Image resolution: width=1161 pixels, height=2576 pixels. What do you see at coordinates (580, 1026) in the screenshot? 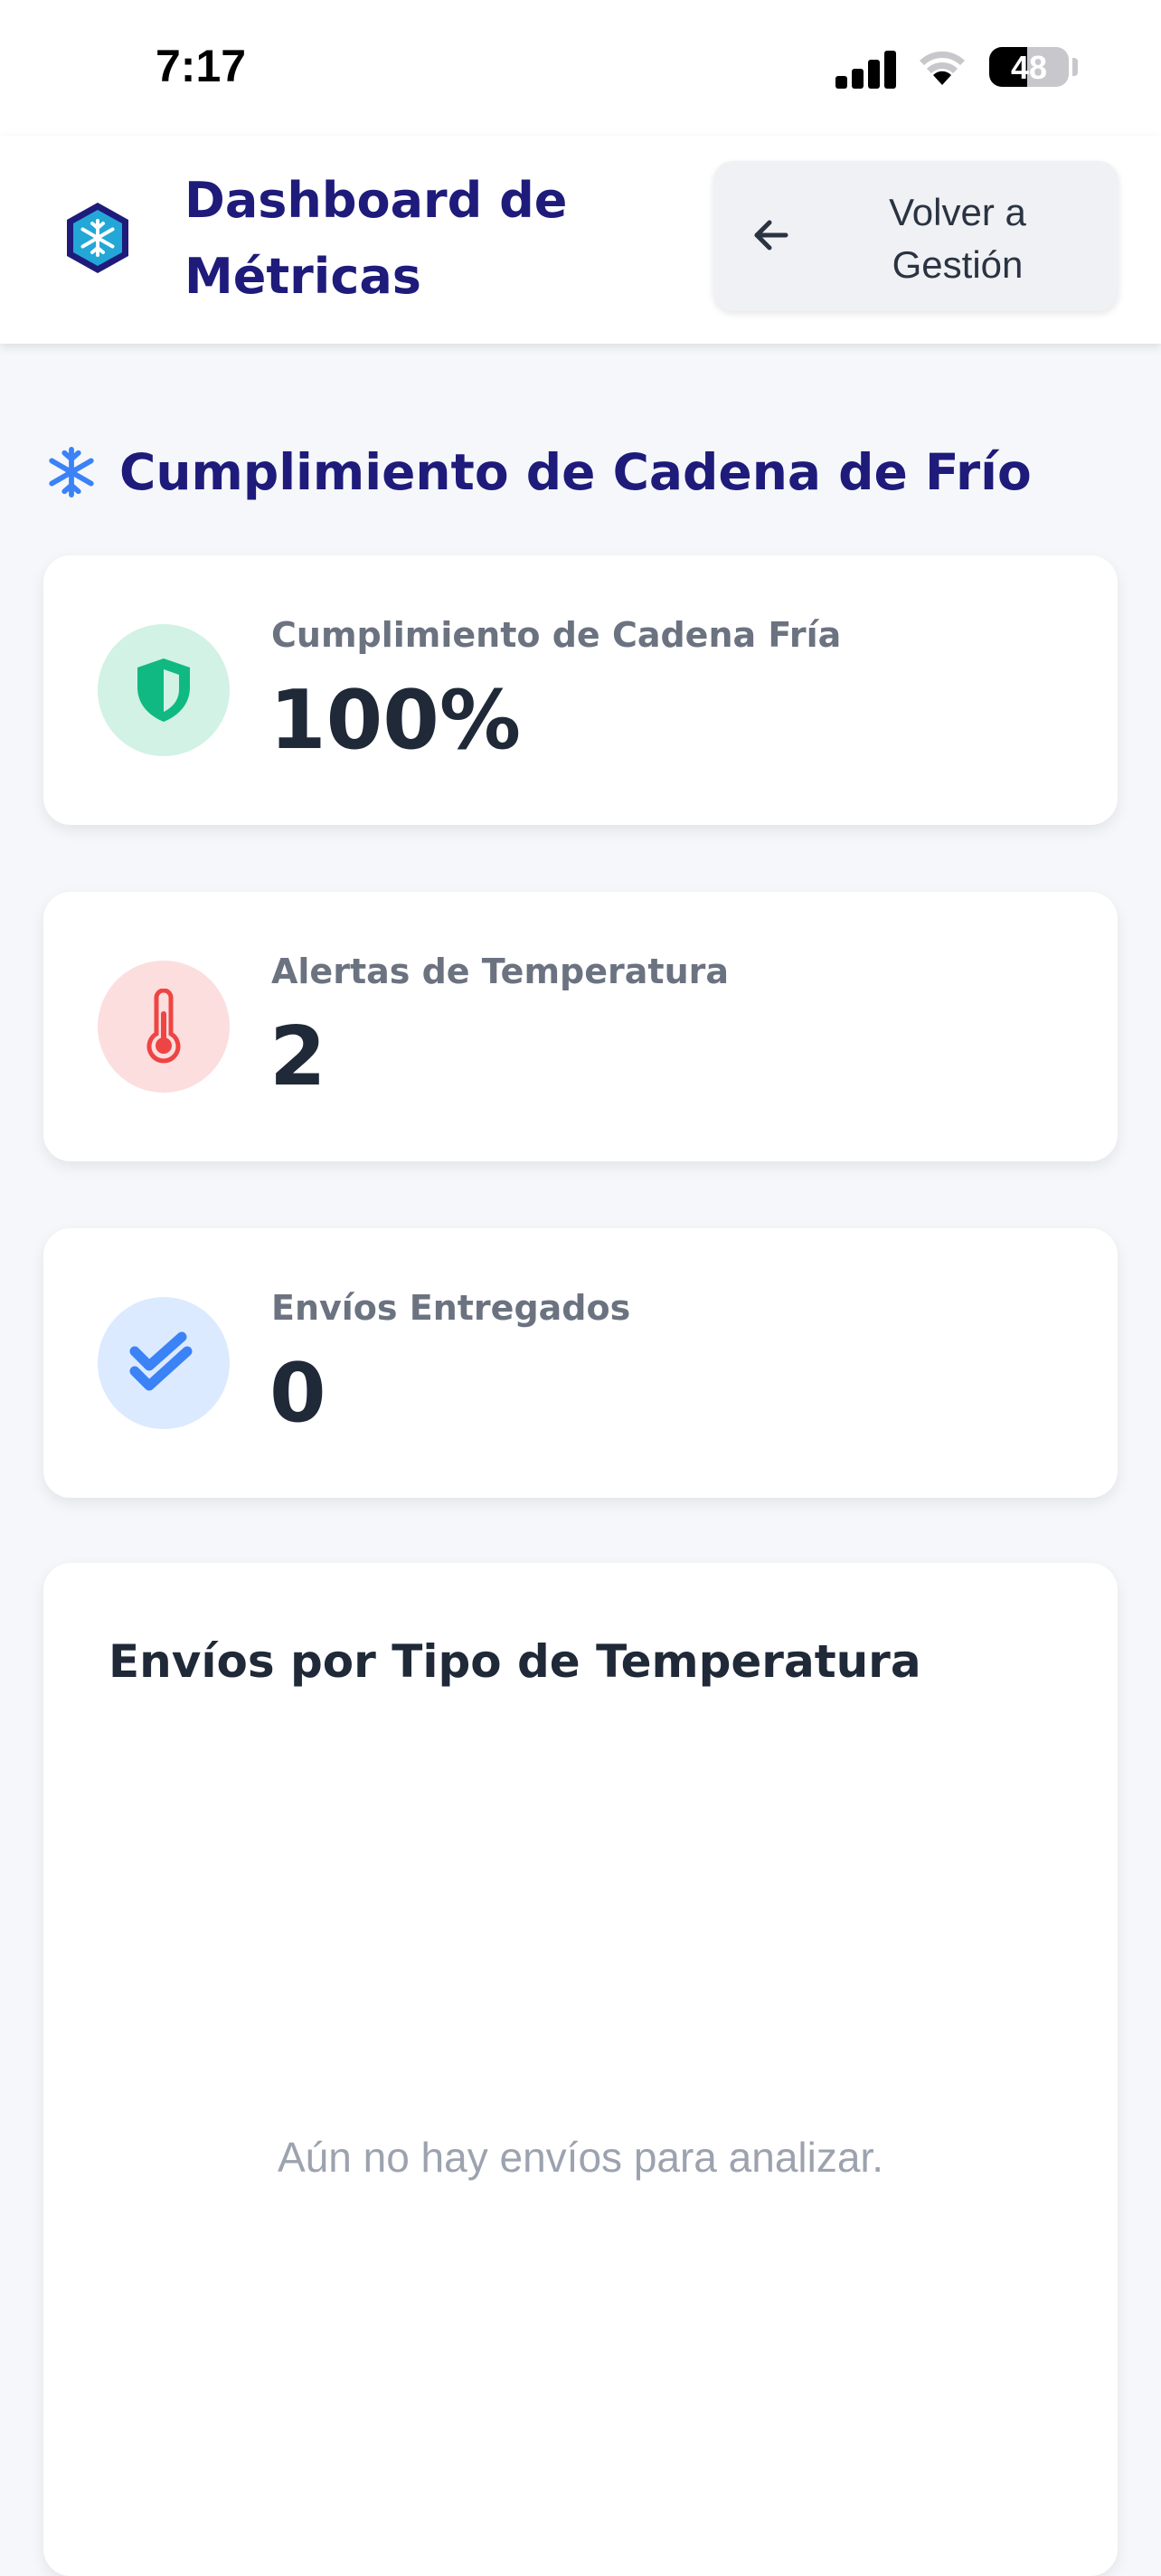
I see `temperature-alerts-card: Alertas de Temperatura 2` at bounding box center [580, 1026].